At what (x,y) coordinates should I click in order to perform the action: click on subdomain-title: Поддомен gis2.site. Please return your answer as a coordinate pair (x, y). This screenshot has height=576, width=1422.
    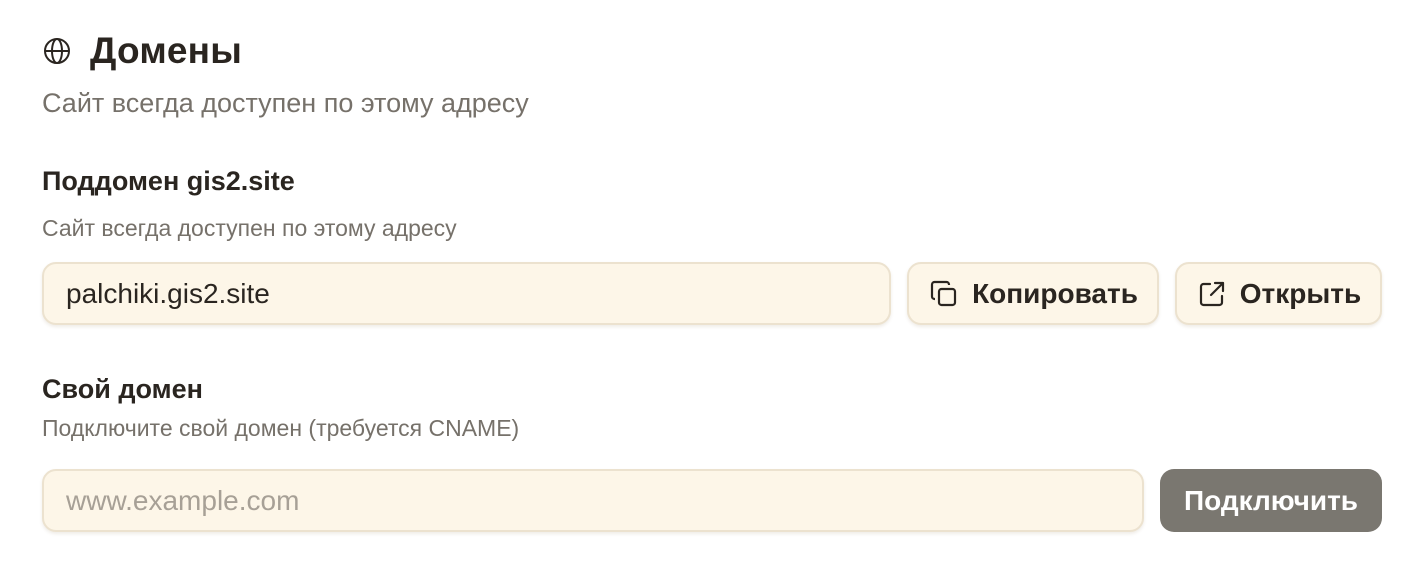
    Looking at the image, I should click on (168, 181).